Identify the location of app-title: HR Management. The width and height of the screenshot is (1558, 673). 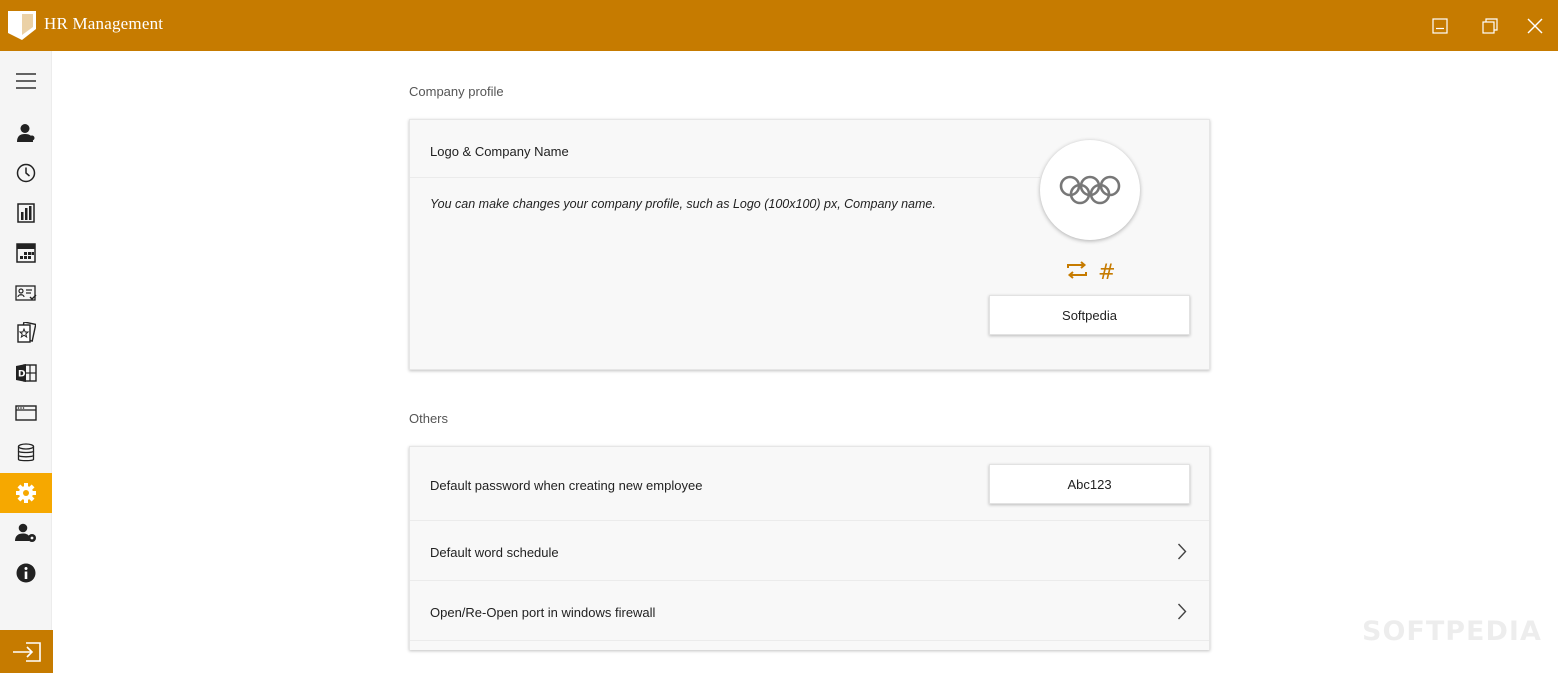
(104, 23).